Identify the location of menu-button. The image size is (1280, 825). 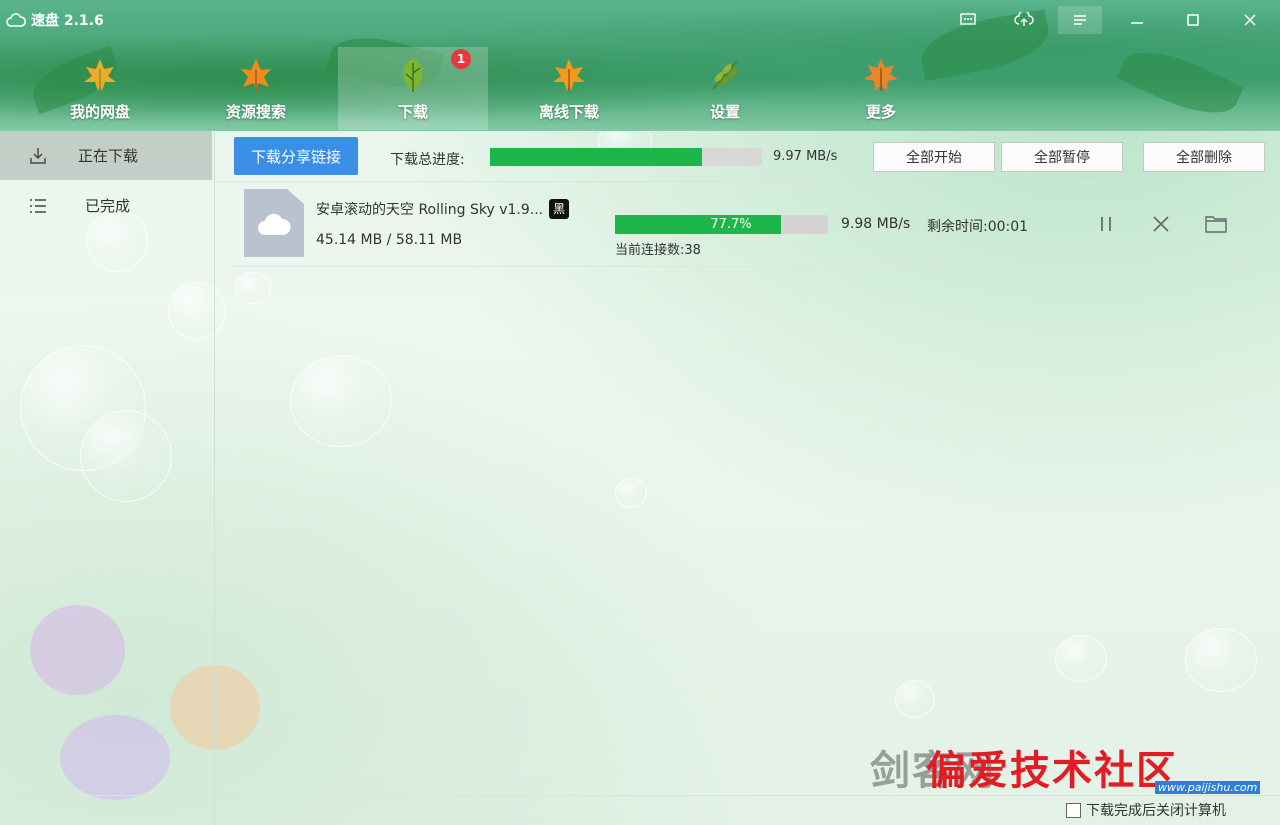
(1080, 20).